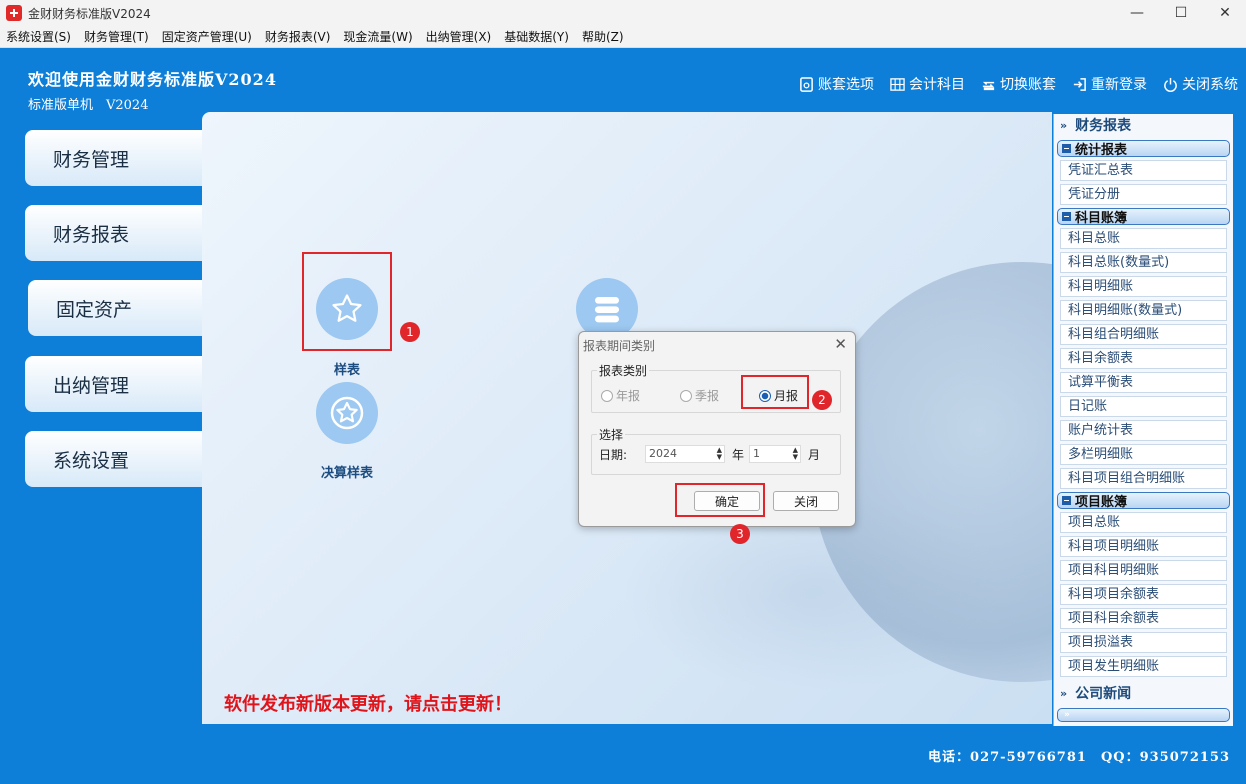 The image size is (1246, 784). Describe the element at coordinates (1143, 642) in the screenshot. I see `list-item: 项目损溢表` at that location.